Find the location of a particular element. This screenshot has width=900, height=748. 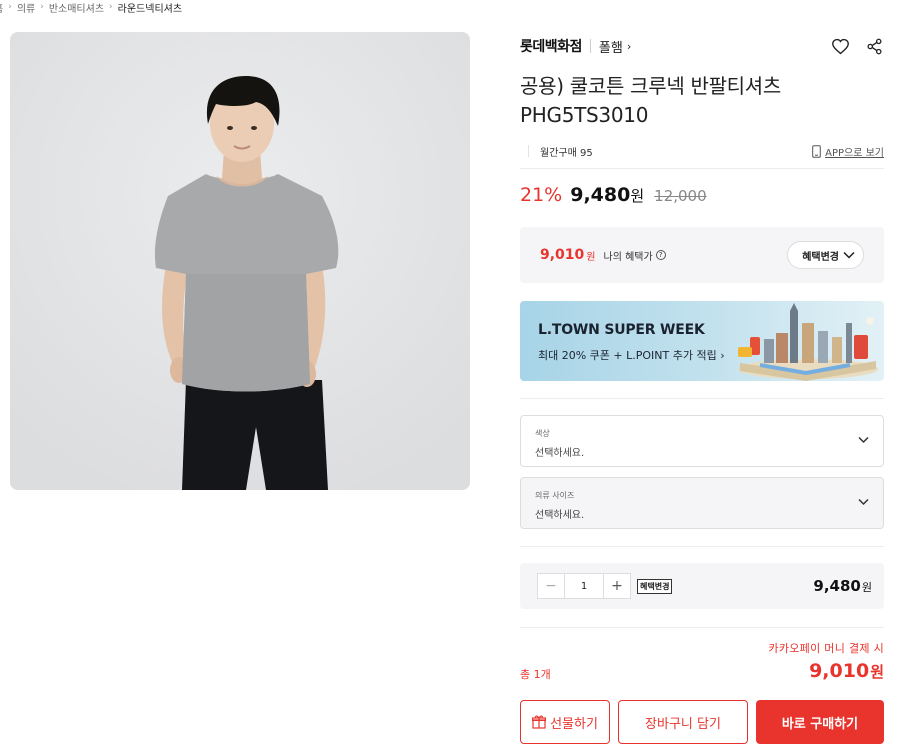

original-price: 12,000 is located at coordinates (680, 196).